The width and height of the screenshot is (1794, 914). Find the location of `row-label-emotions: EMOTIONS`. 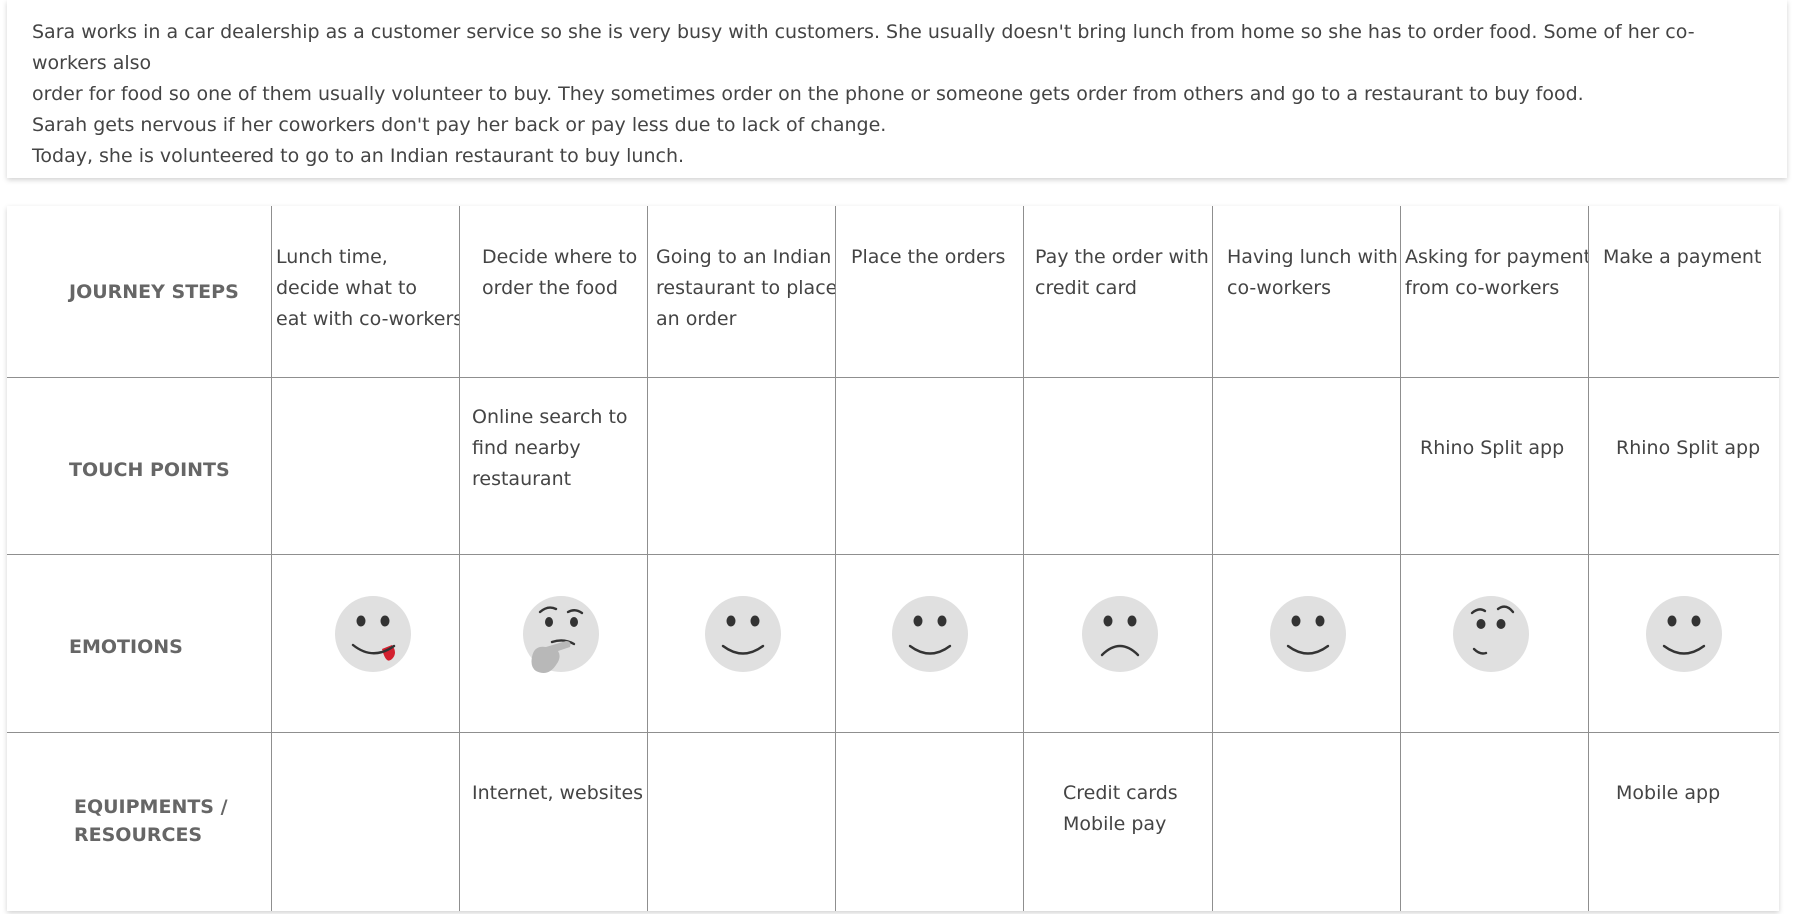

row-label-emotions: EMOTIONS is located at coordinates (126, 647).